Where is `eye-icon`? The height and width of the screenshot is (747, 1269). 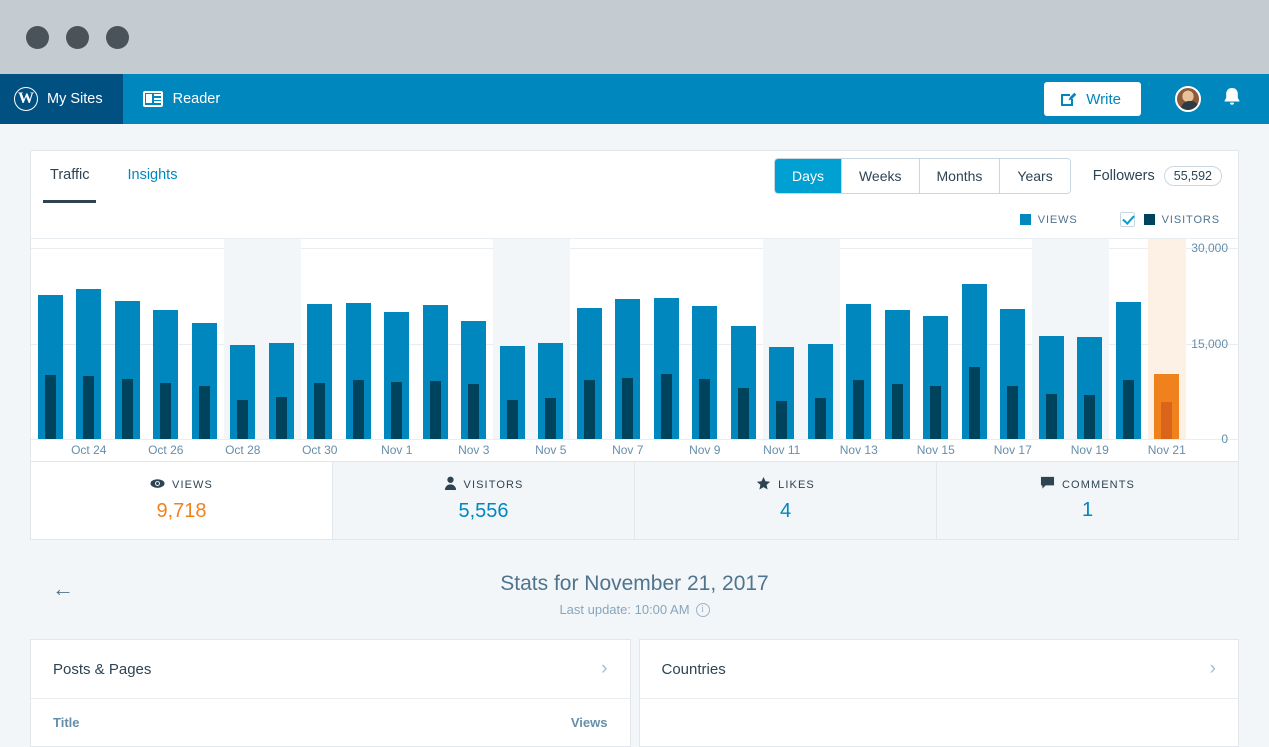 eye-icon is located at coordinates (157, 485).